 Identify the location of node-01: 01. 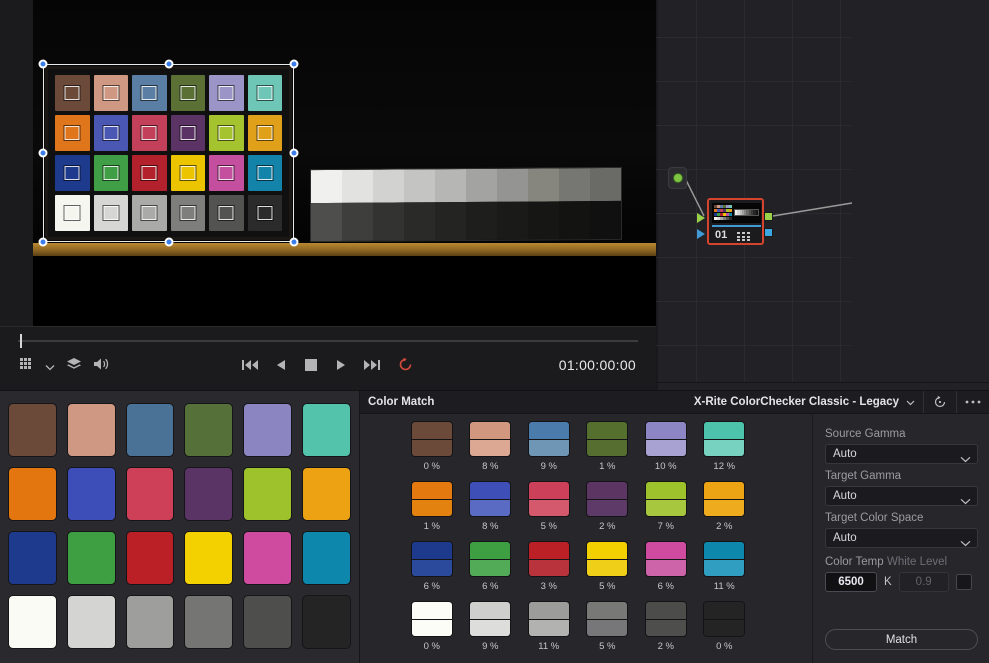
(735, 221).